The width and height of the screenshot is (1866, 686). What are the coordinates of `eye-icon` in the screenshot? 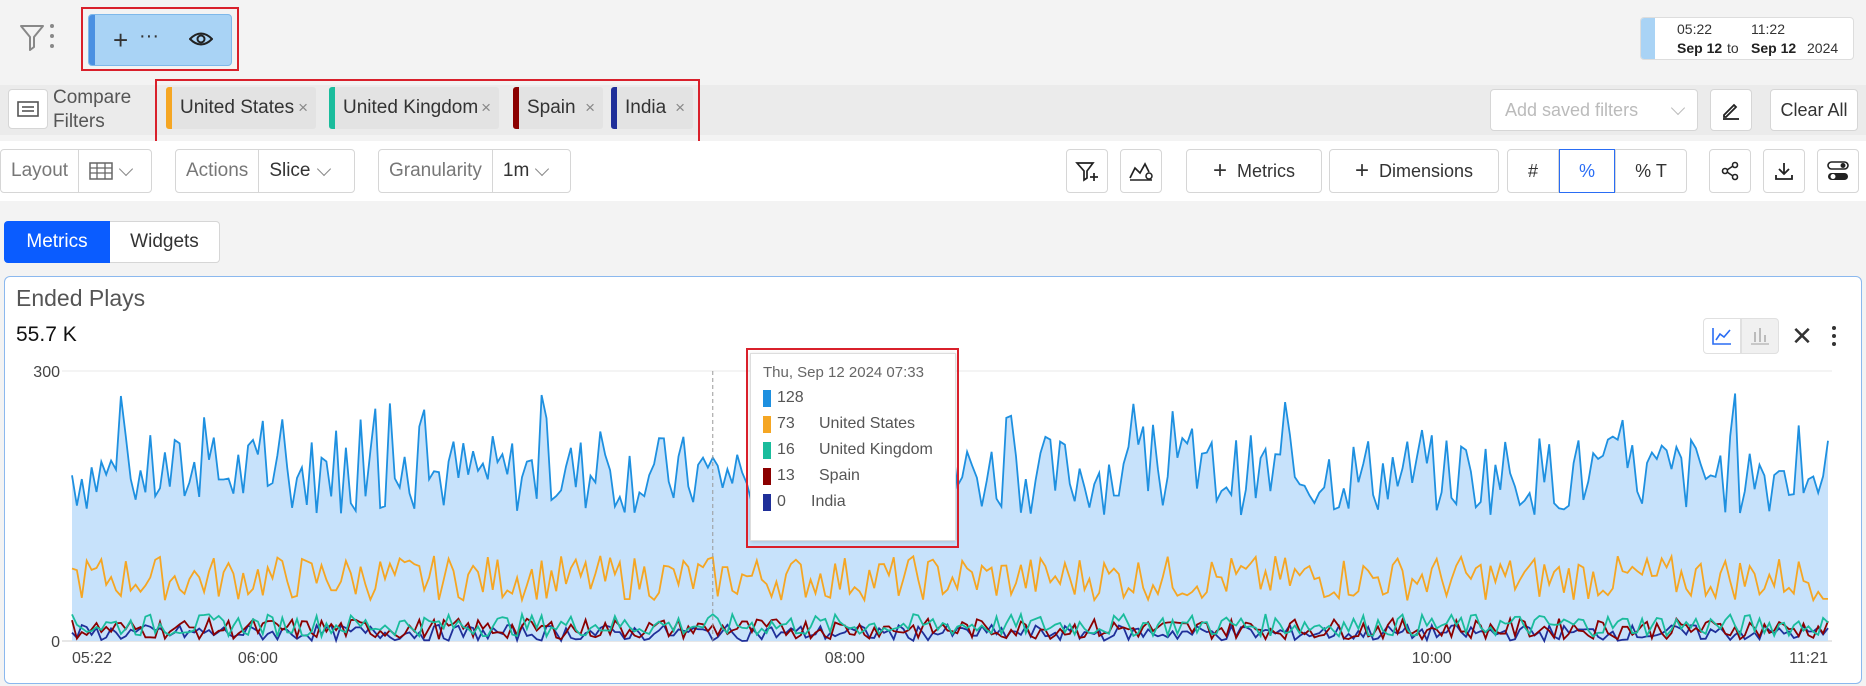 It's located at (201, 41).